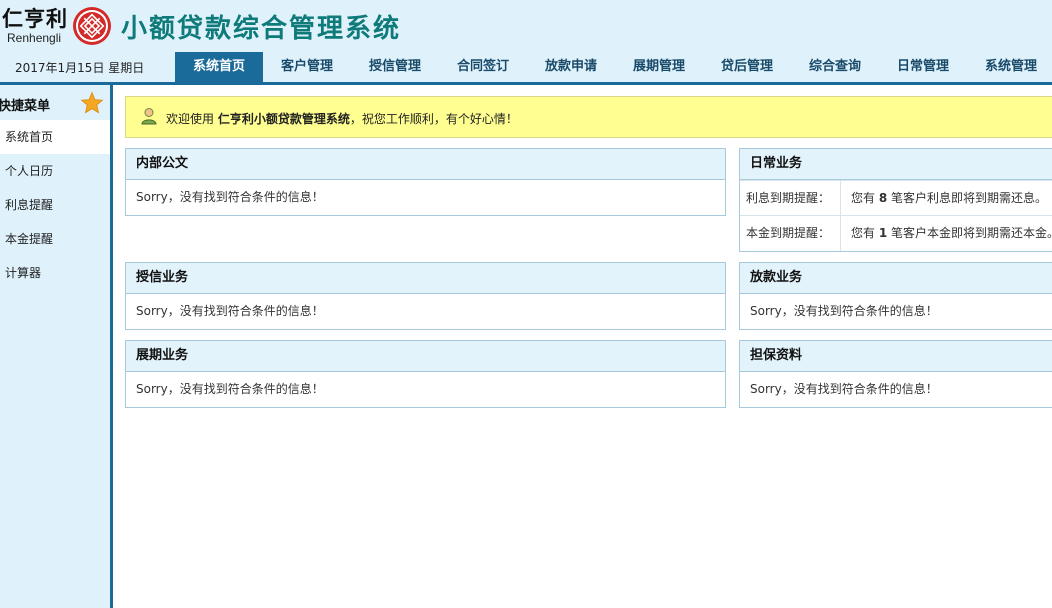 This screenshot has width=1052, height=608. Describe the element at coordinates (425, 296) in the screenshot. I see `panel-credit-business: 授信业务 Sorry，没有找到符合条件的信息！` at that location.